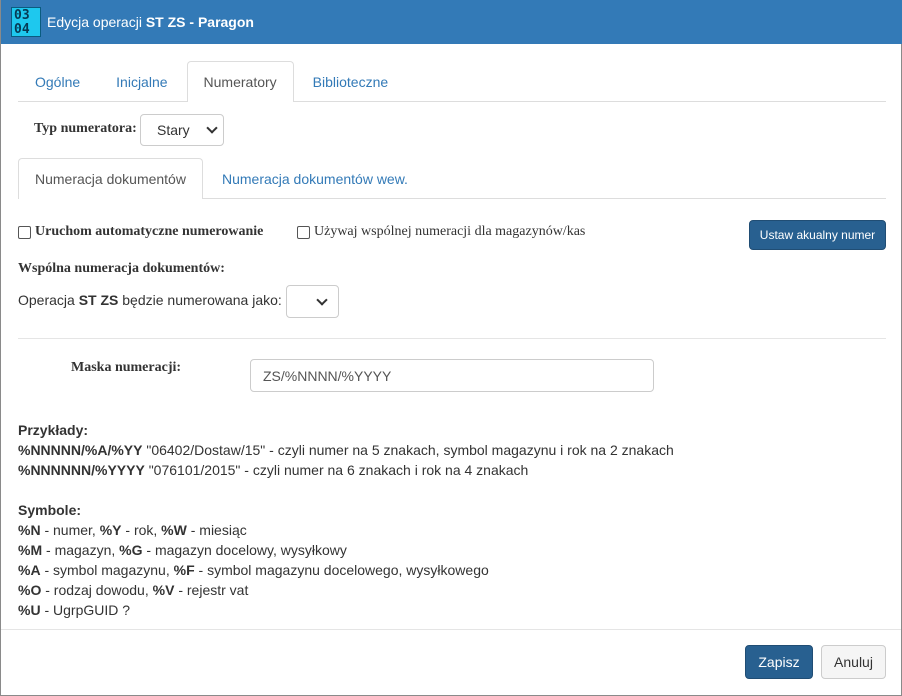 This screenshot has width=902, height=696. Describe the element at coordinates (253, 610) in the screenshot. I see `symbol-line: %U - UgrpGUID ?` at that location.